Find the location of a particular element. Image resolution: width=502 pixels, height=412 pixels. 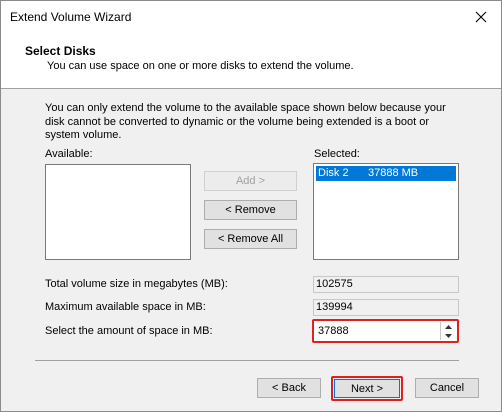

add-button: Add > is located at coordinates (250, 181).